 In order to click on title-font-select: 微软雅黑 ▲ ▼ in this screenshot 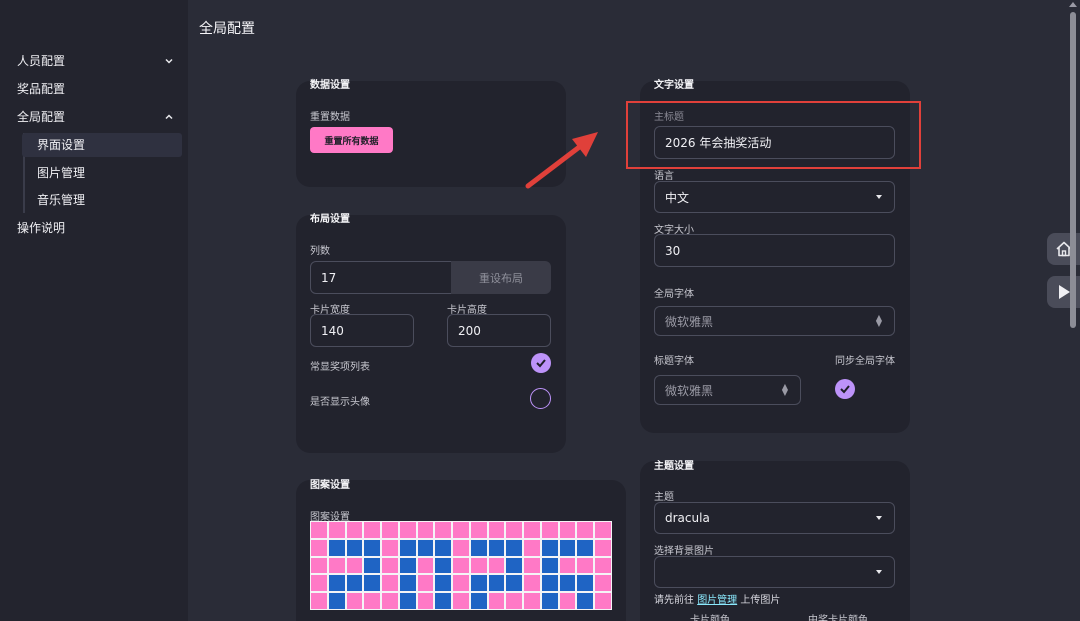, I will do `click(727, 390)`.